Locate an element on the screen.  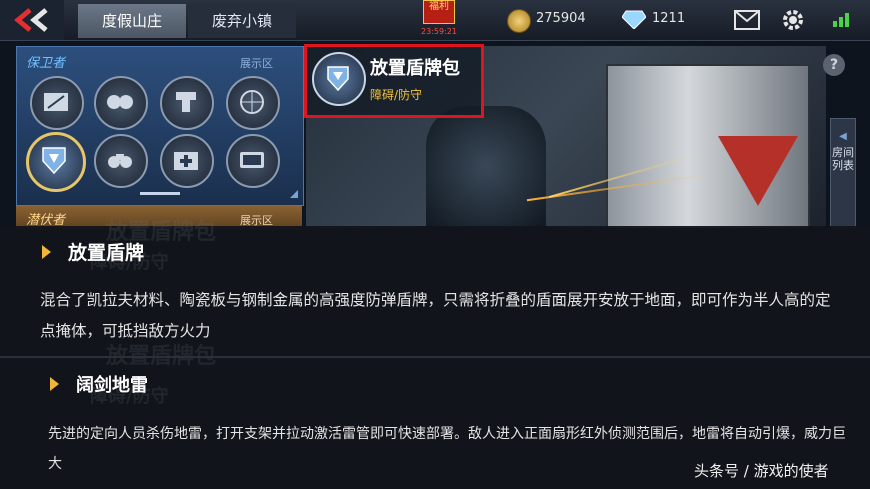
wall-shield-icon is located at coordinates (57, 103).